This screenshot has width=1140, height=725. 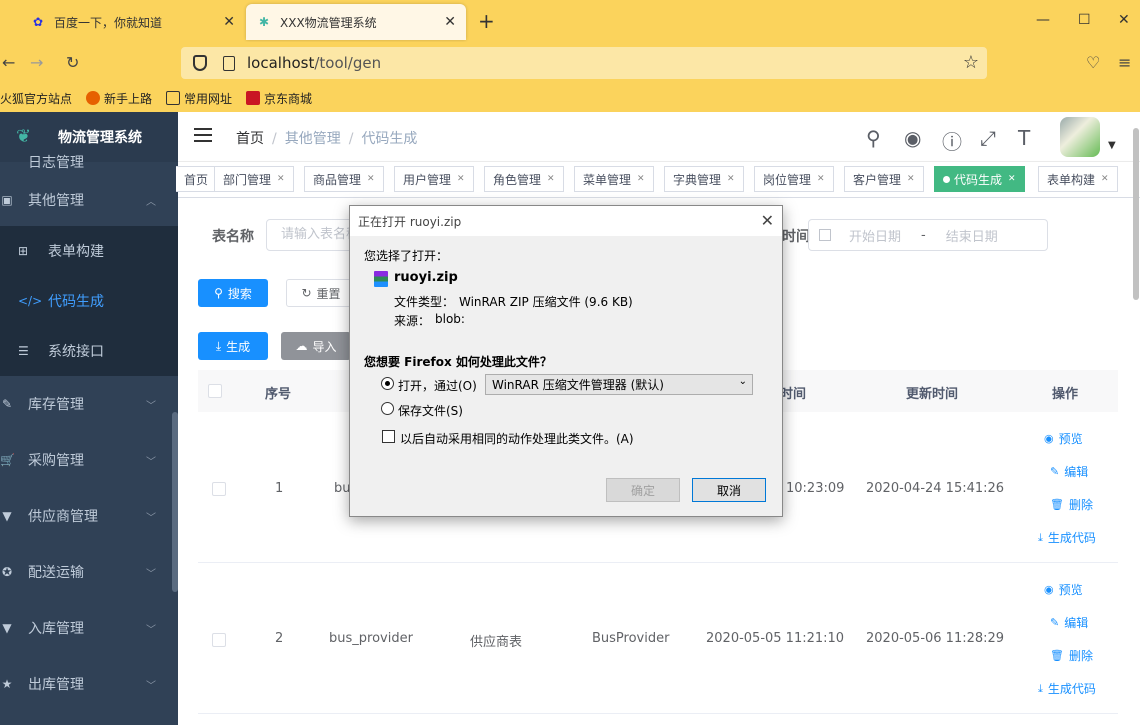 What do you see at coordinates (486, 21) in the screenshot?
I see `new-tab-icon: +` at bounding box center [486, 21].